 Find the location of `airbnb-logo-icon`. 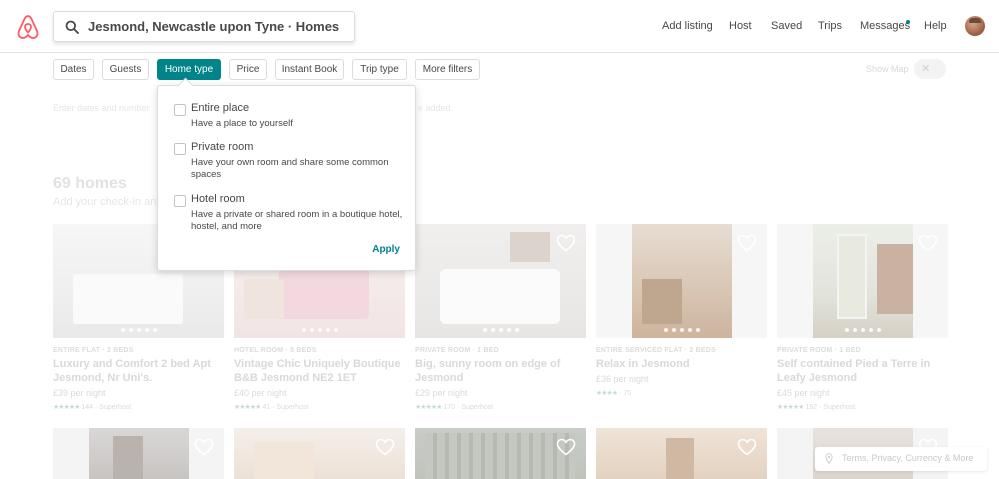

airbnb-logo-icon is located at coordinates (28, 27).